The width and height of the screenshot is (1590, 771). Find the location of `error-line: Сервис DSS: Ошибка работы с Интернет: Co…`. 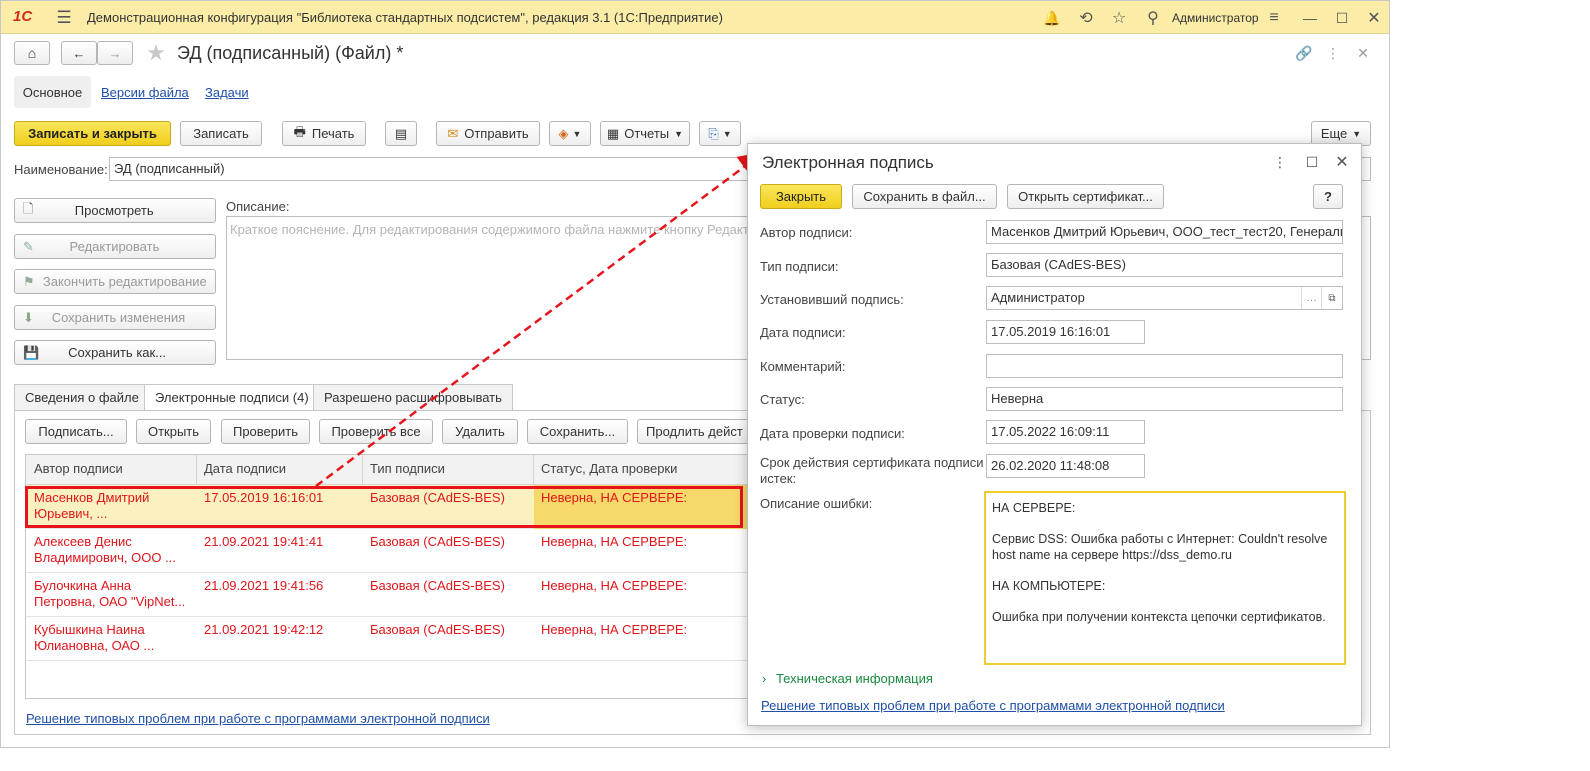

error-line: Сервис DSS: Ошибка работы с Интернет: Co… is located at coordinates (1160, 539).